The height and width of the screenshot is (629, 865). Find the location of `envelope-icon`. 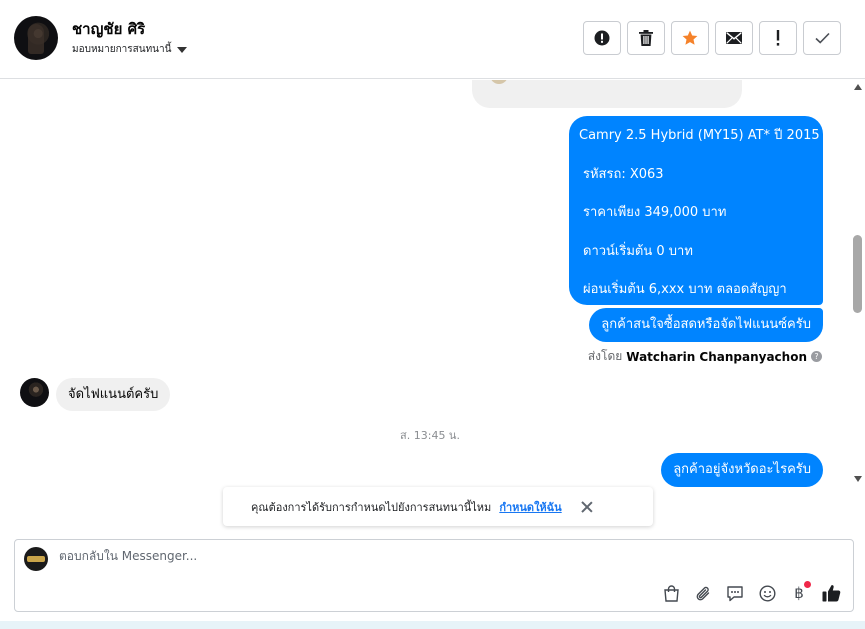

envelope-icon is located at coordinates (734, 38).